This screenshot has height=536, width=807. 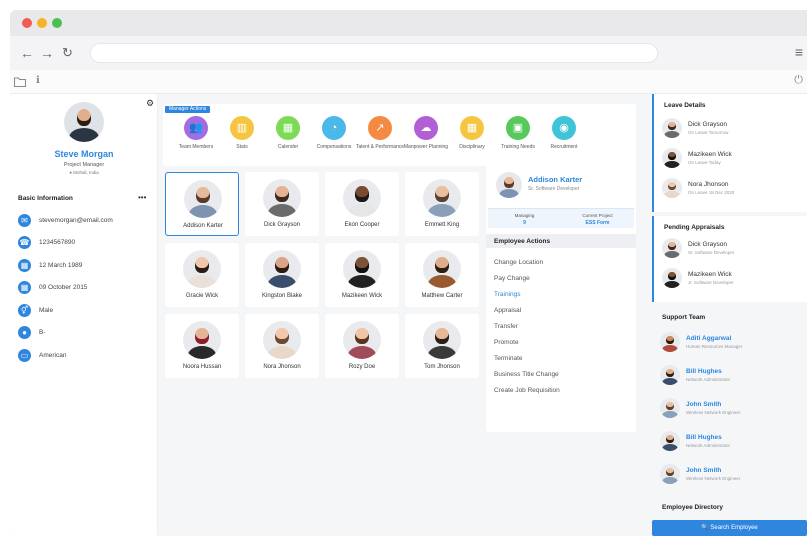 What do you see at coordinates (709, 338) in the screenshot?
I see `person-name: Aditi Aggarwal` at bounding box center [709, 338].